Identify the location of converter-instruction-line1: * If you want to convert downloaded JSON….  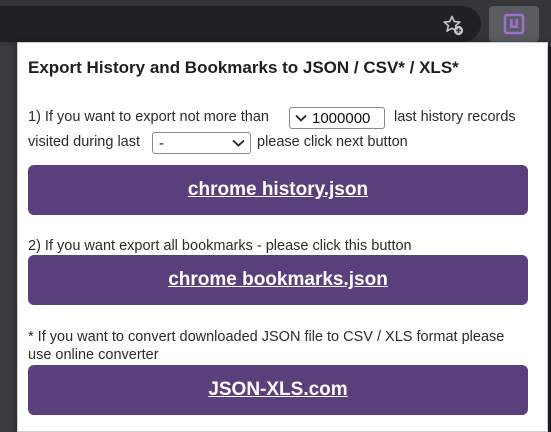
(266, 337).